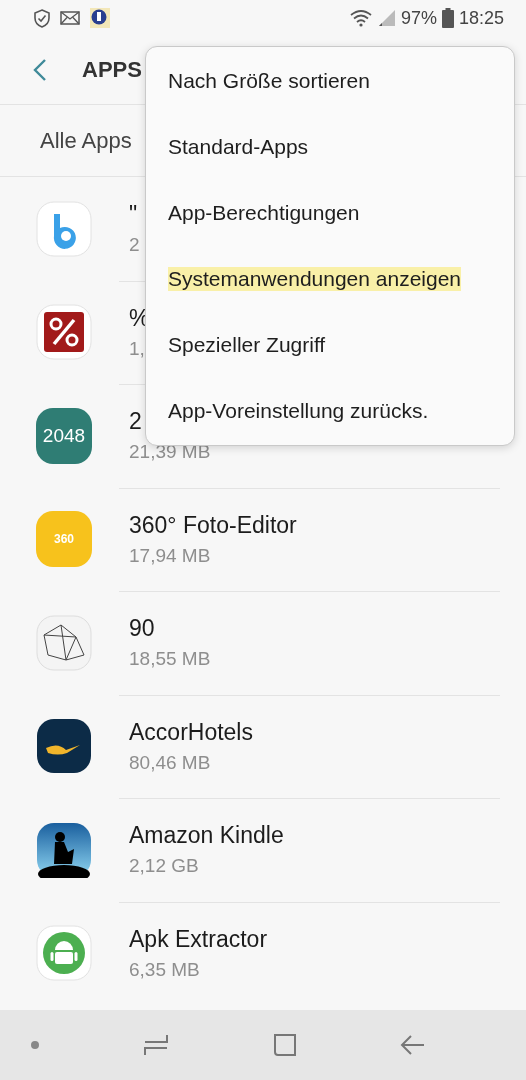  Describe the element at coordinates (64, 539) in the screenshot. I see `icon-label: 360` at that location.